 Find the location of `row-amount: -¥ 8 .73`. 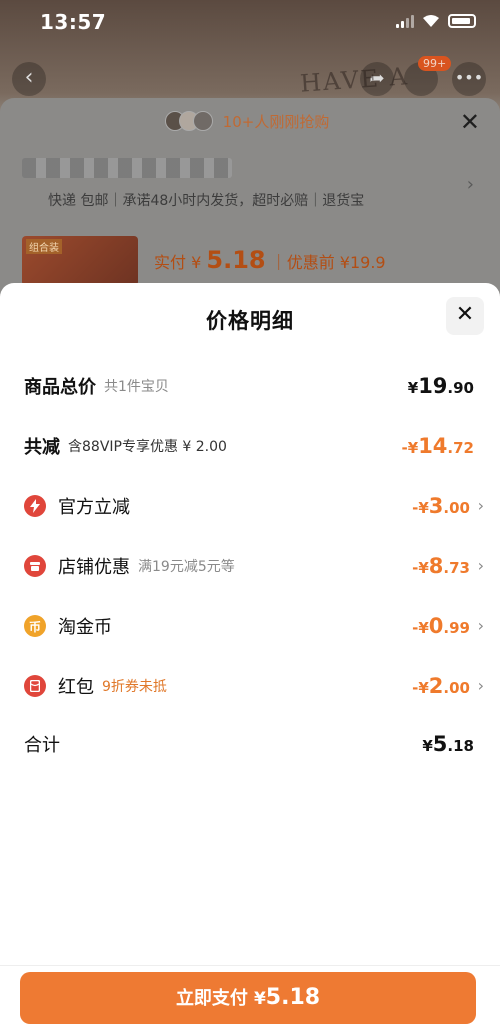

row-amount: -¥ 8 .73 is located at coordinates (441, 566).